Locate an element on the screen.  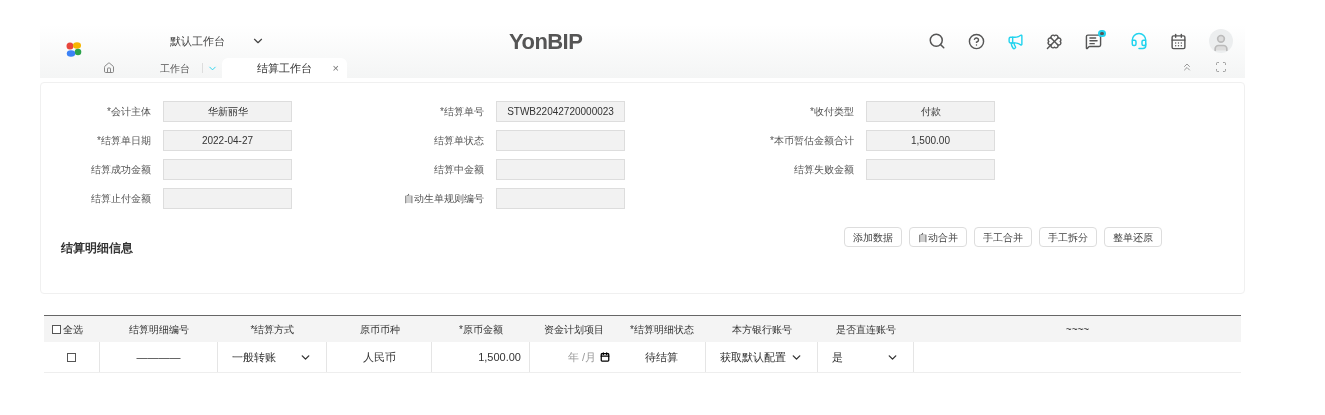
avatar is located at coordinates (1221, 41).